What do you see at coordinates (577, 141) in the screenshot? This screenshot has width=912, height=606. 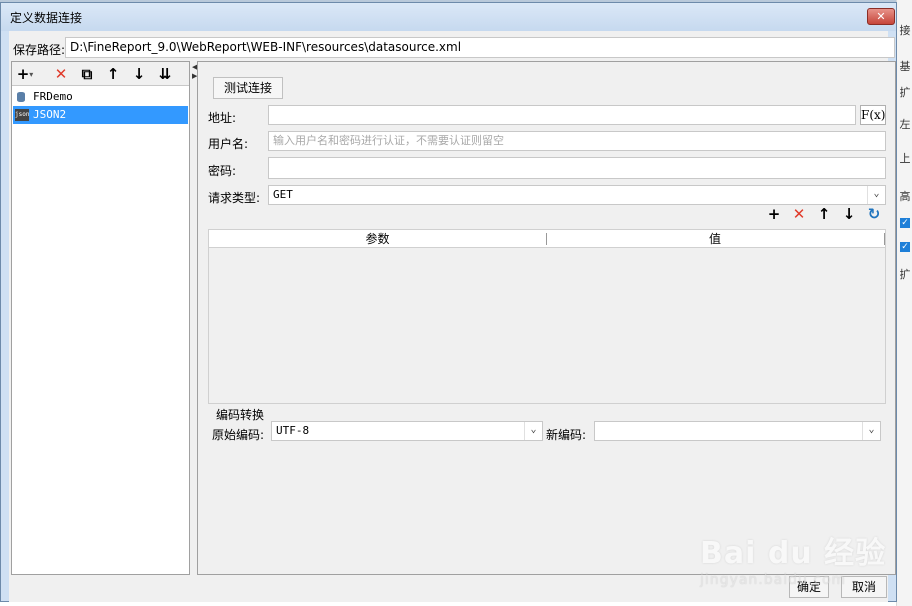 I see `username-input: 输入用户名和密码进行认证，不需要认证则留空` at bounding box center [577, 141].